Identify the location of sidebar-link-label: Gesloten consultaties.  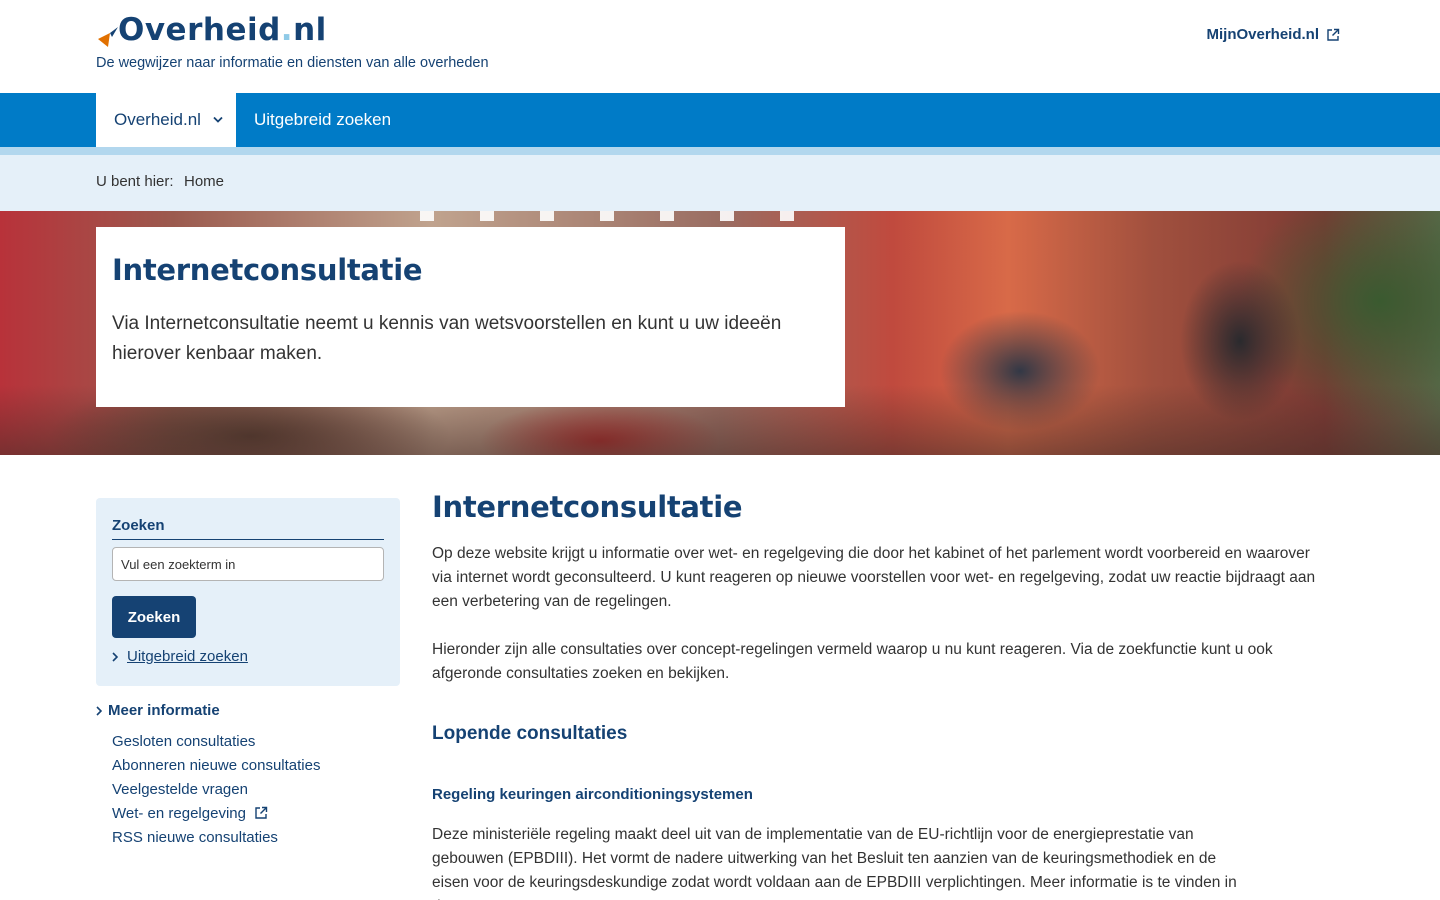
(184, 741).